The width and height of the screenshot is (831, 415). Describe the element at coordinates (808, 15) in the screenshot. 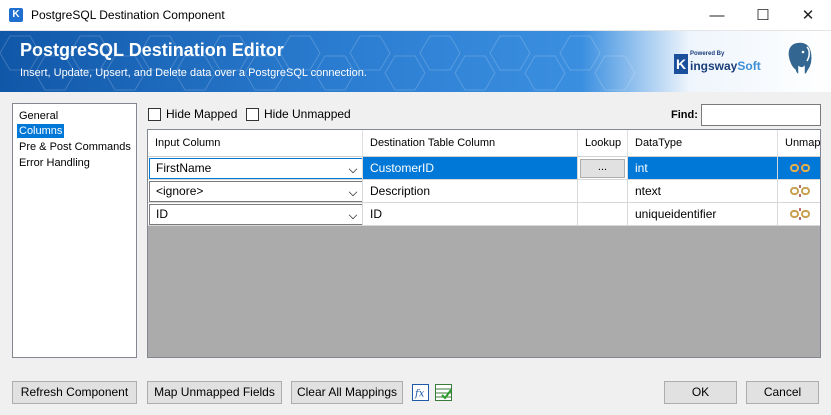

I see `close-button: ✕` at that location.